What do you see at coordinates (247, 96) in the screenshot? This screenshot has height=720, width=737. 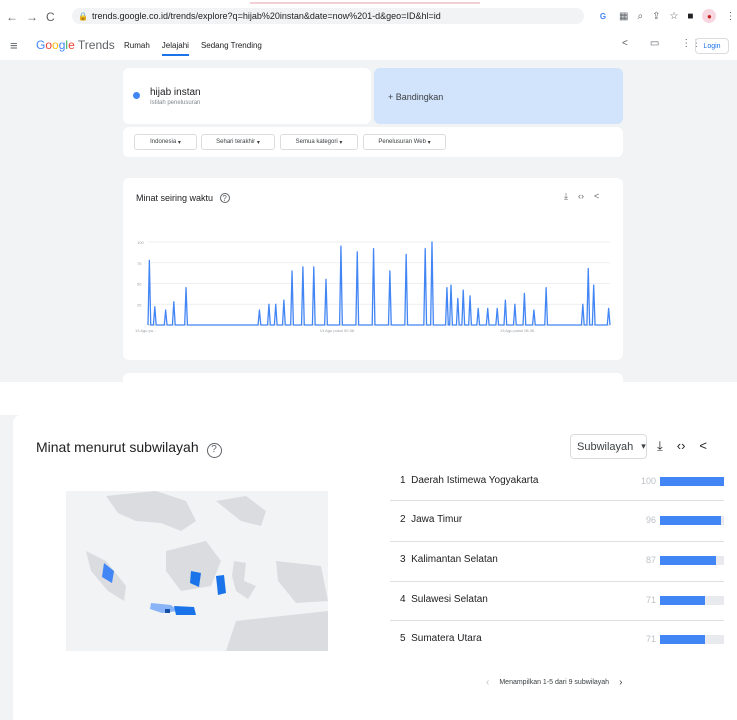 I see `search-term-card: hijab instan Istilah penelusuran` at bounding box center [247, 96].